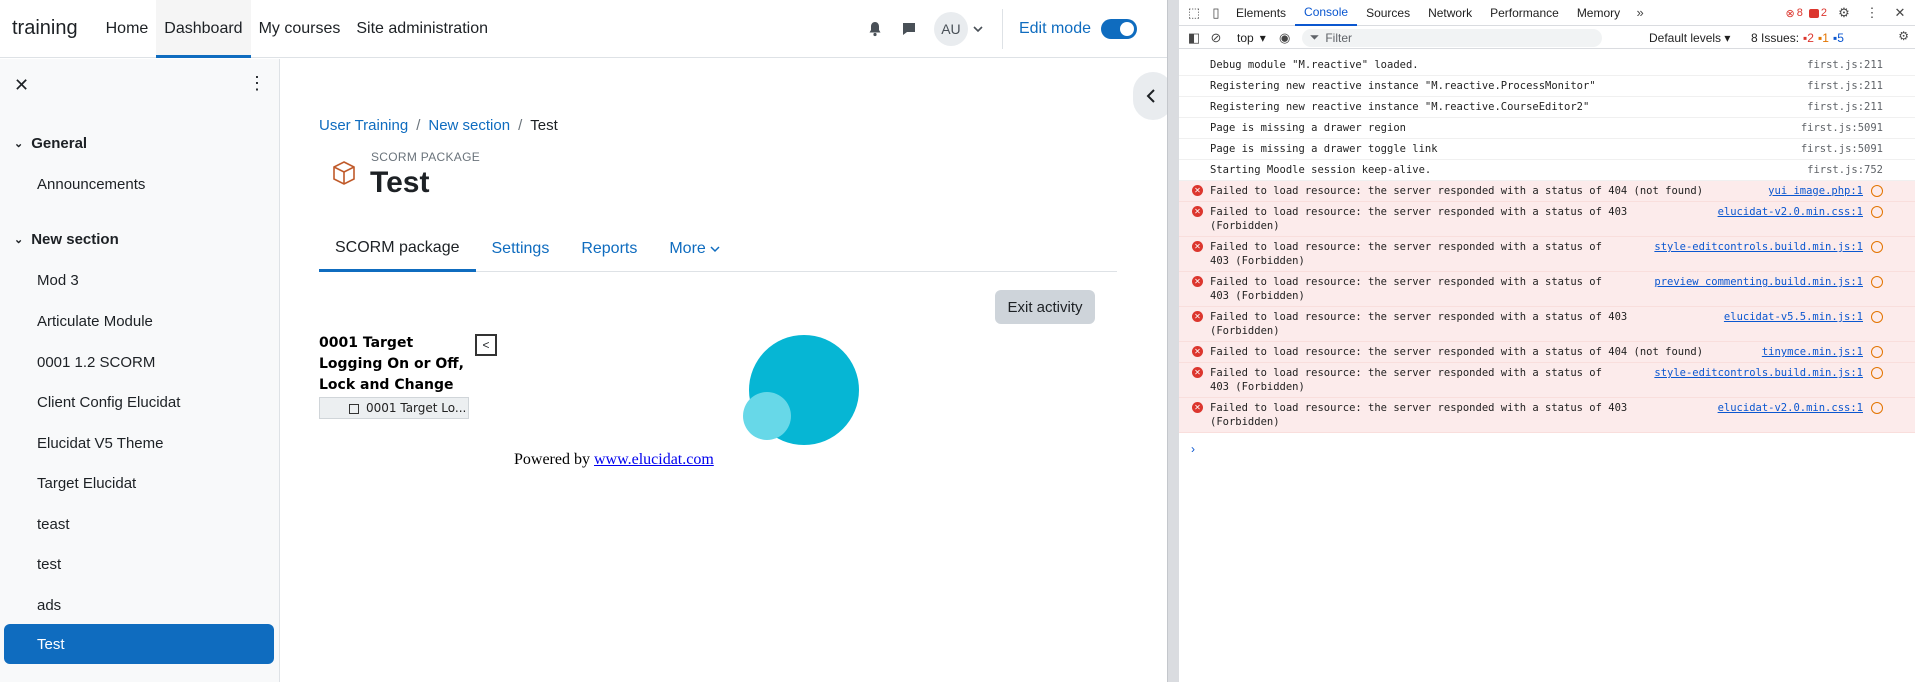 This screenshot has height=682, width=1915. Describe the element at coordinates (1261, 13) in the screenshot. I see `tab-elements: Elements` at that location.